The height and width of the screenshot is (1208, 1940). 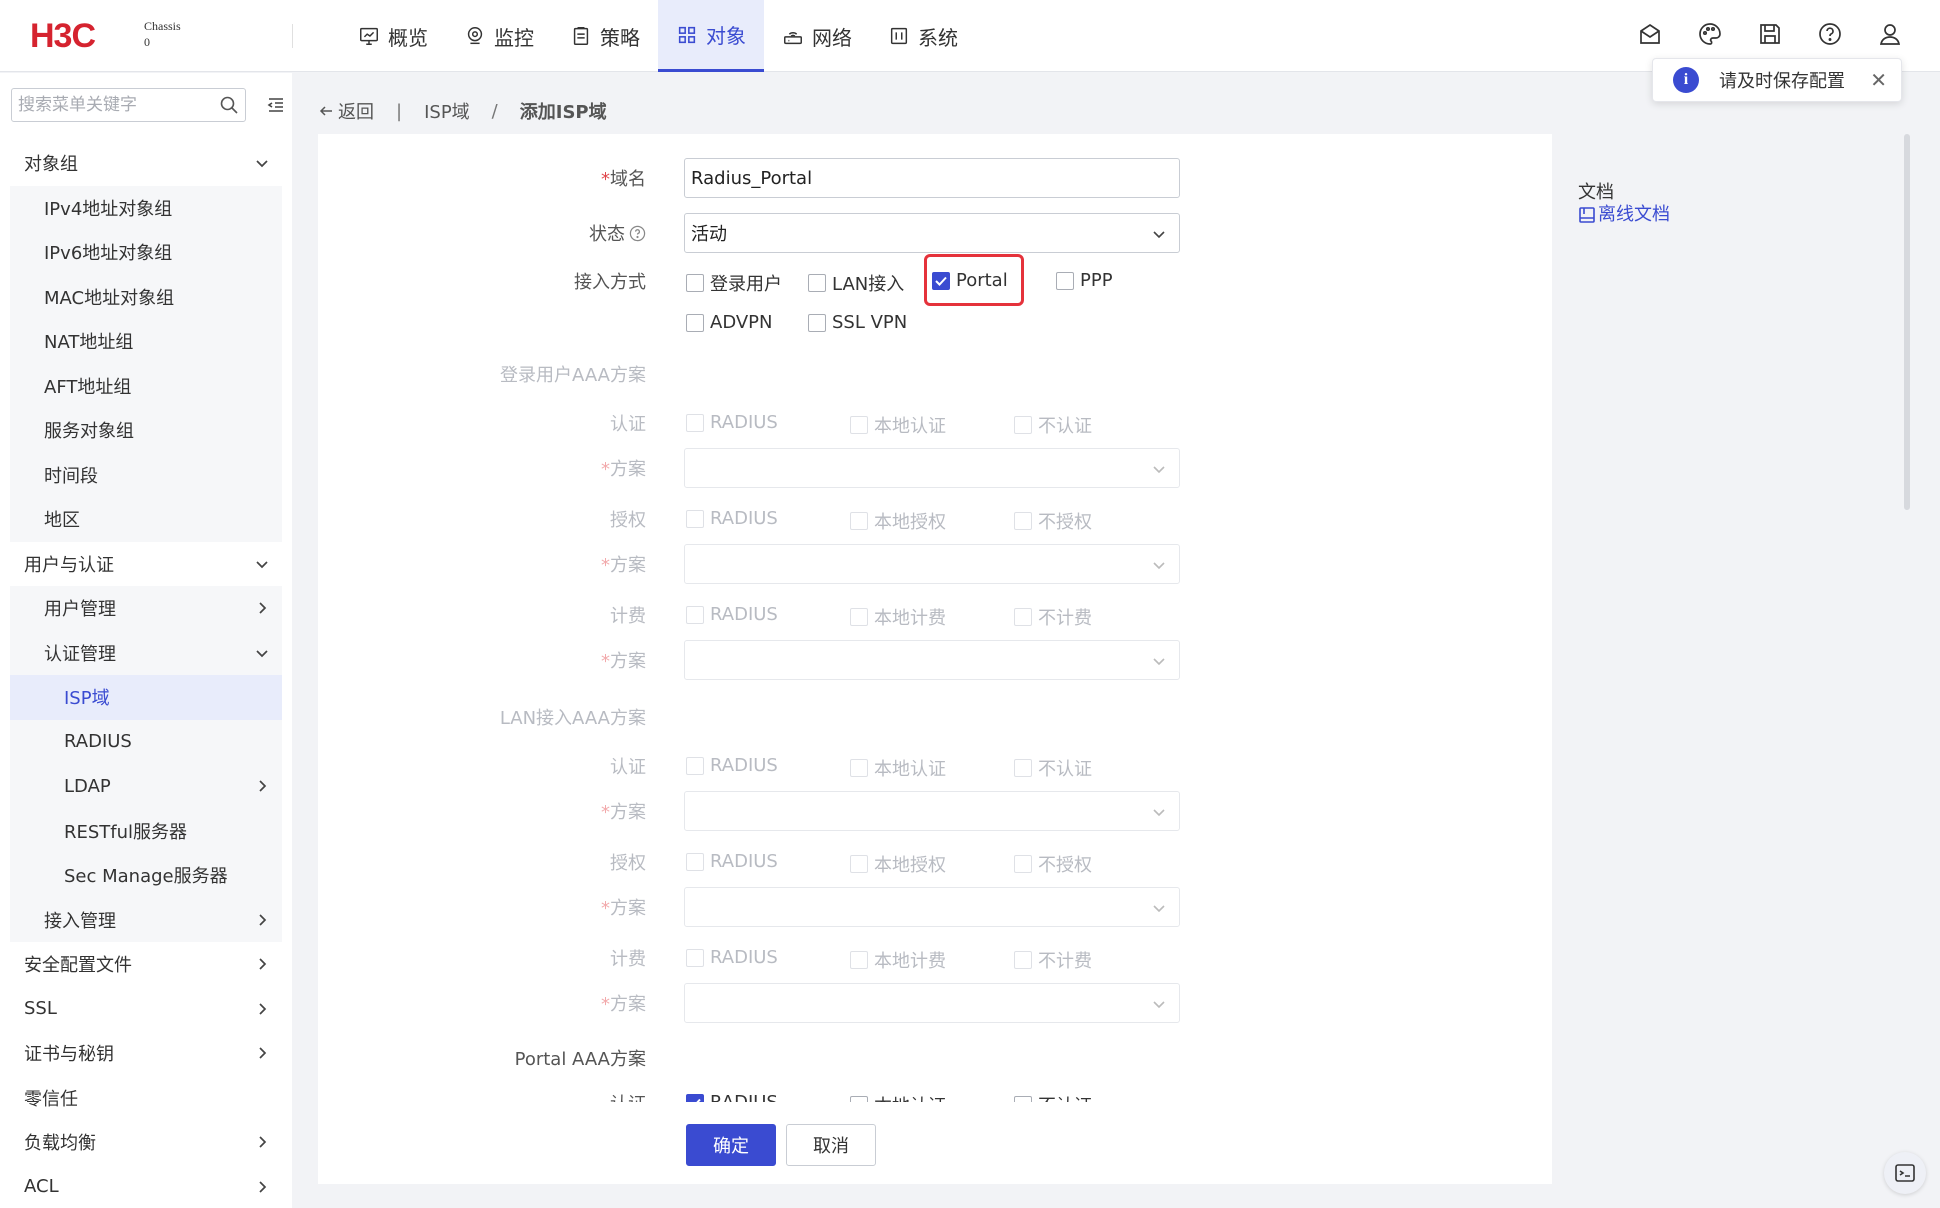 What do you see at coordinates (732, 1097) in the screenshot?
I see `portal-auth-radius-checkbox: RADIUS` at bounding box center [732, 1097].